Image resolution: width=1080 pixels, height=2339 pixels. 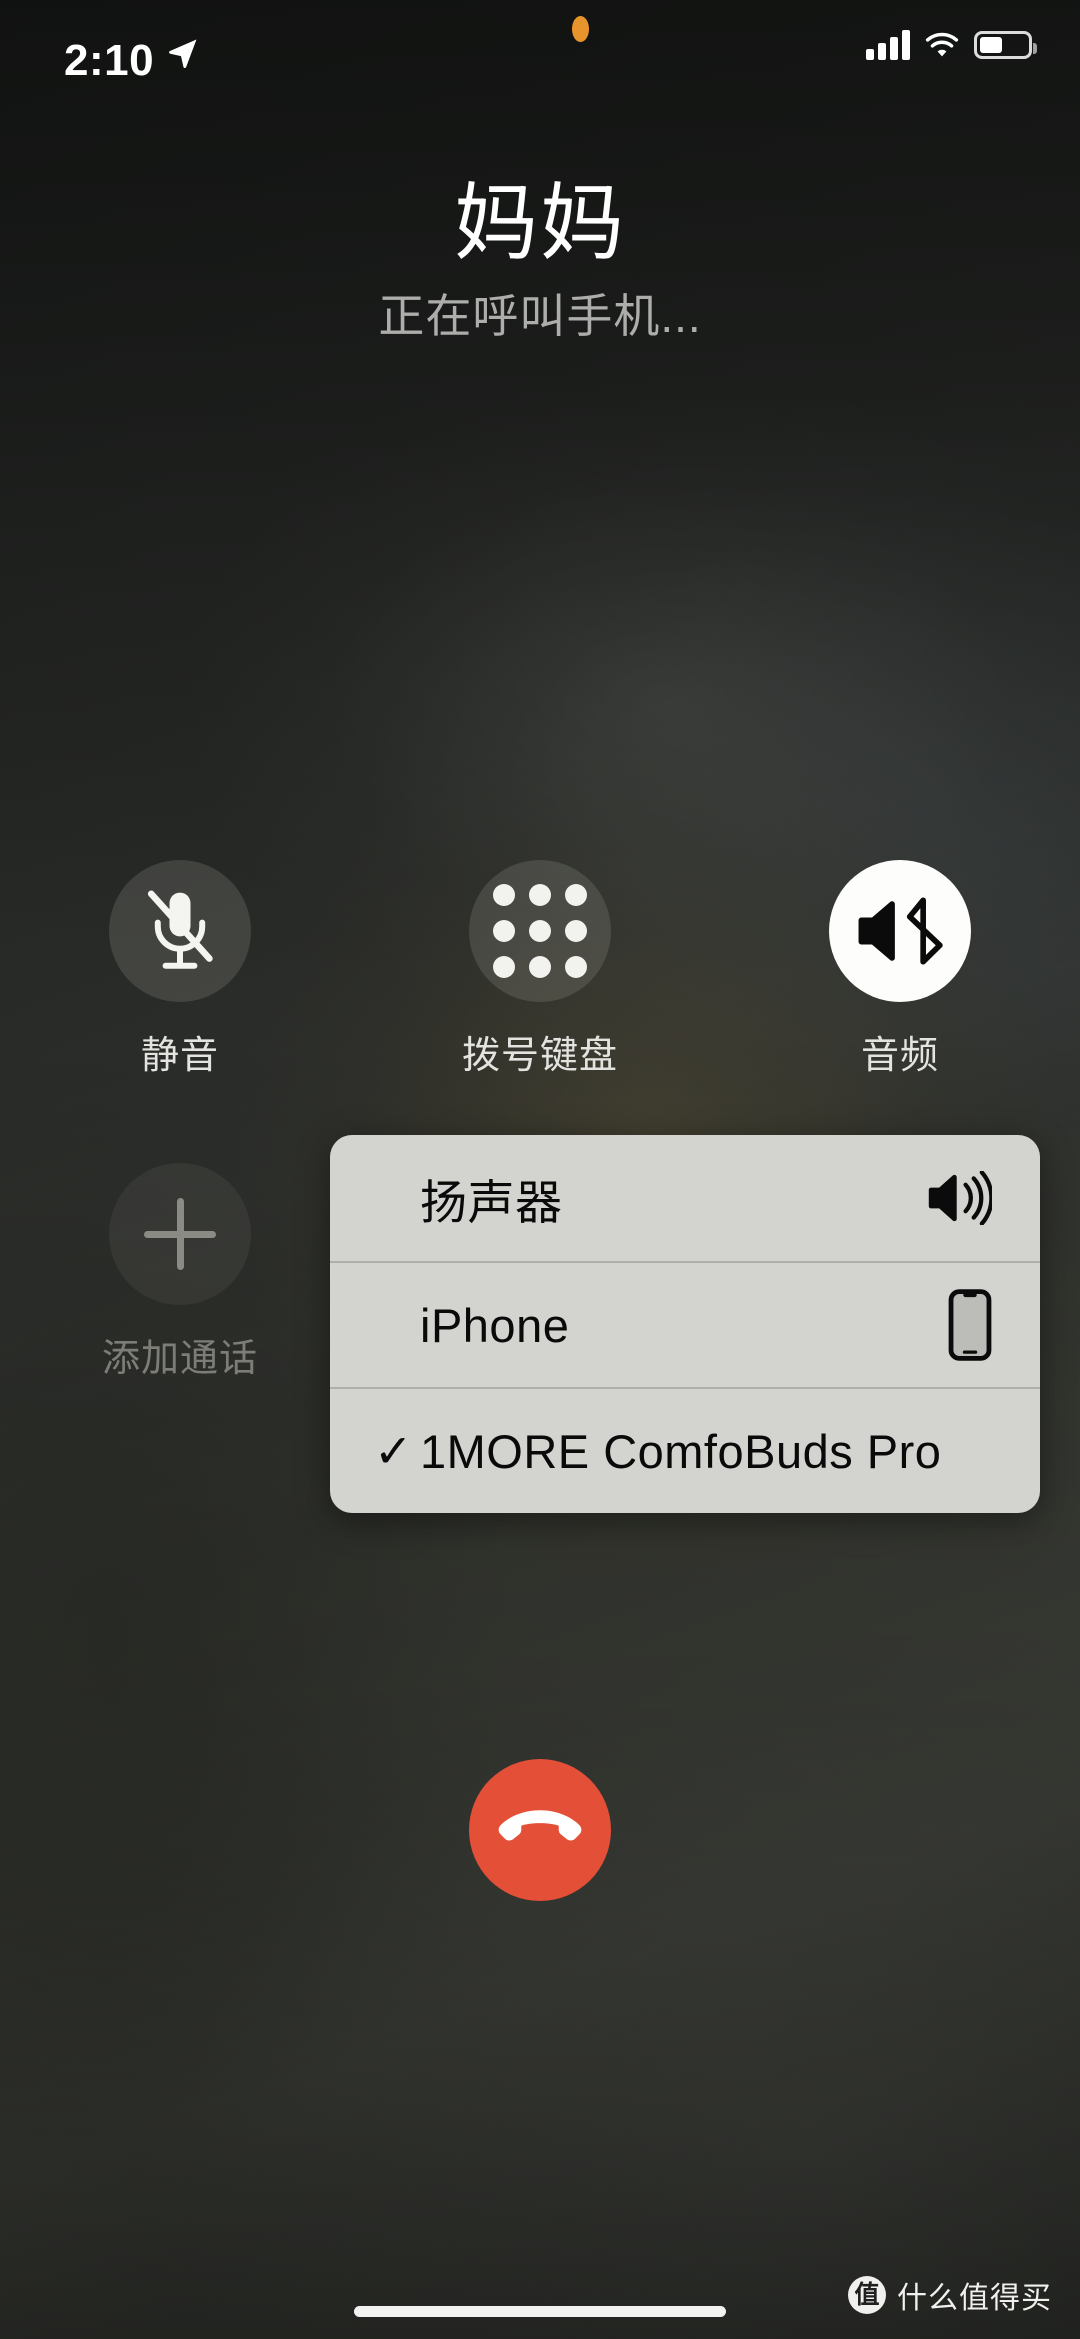 I want to click on add-call-button-circle, so click(x=180, y=1234).